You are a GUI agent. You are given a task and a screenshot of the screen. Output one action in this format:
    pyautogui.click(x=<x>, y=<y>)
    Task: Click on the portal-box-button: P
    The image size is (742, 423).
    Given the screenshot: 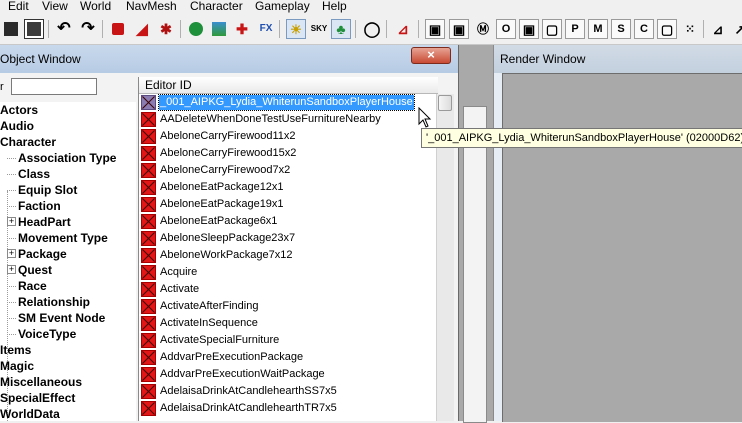 What is the action you would take?
    pyautogui.click(x=575, y=29)
    